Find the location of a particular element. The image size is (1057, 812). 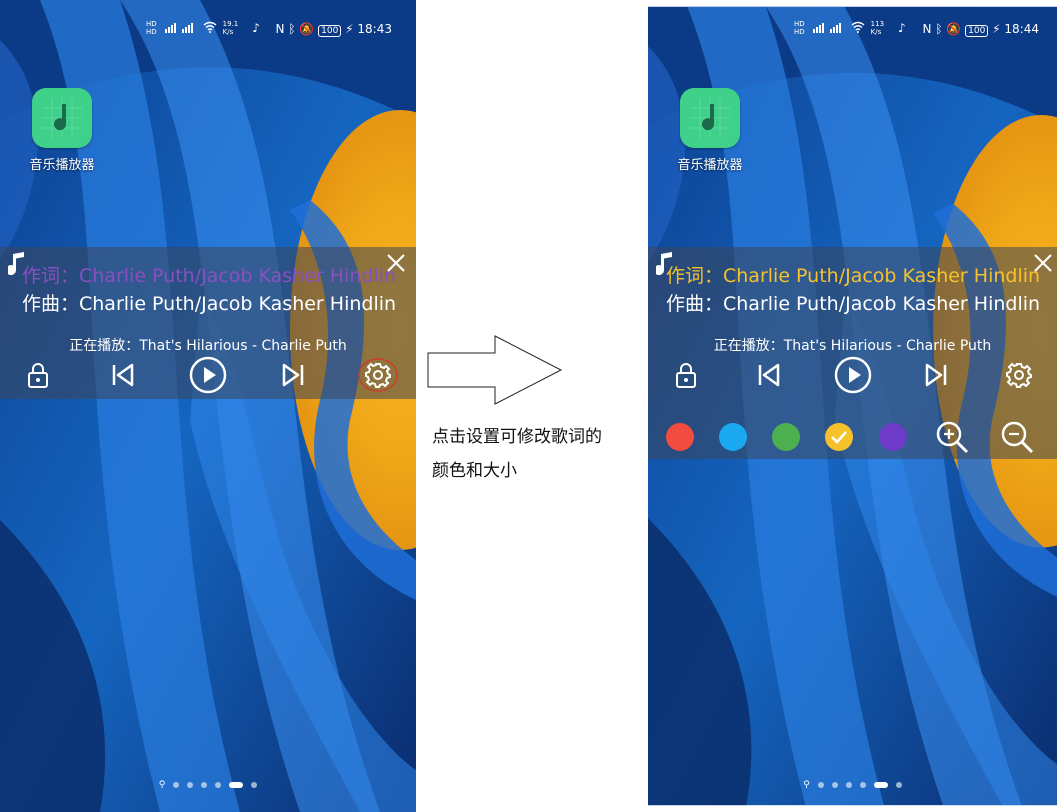

check-icon is located at coordinates (839, 437).